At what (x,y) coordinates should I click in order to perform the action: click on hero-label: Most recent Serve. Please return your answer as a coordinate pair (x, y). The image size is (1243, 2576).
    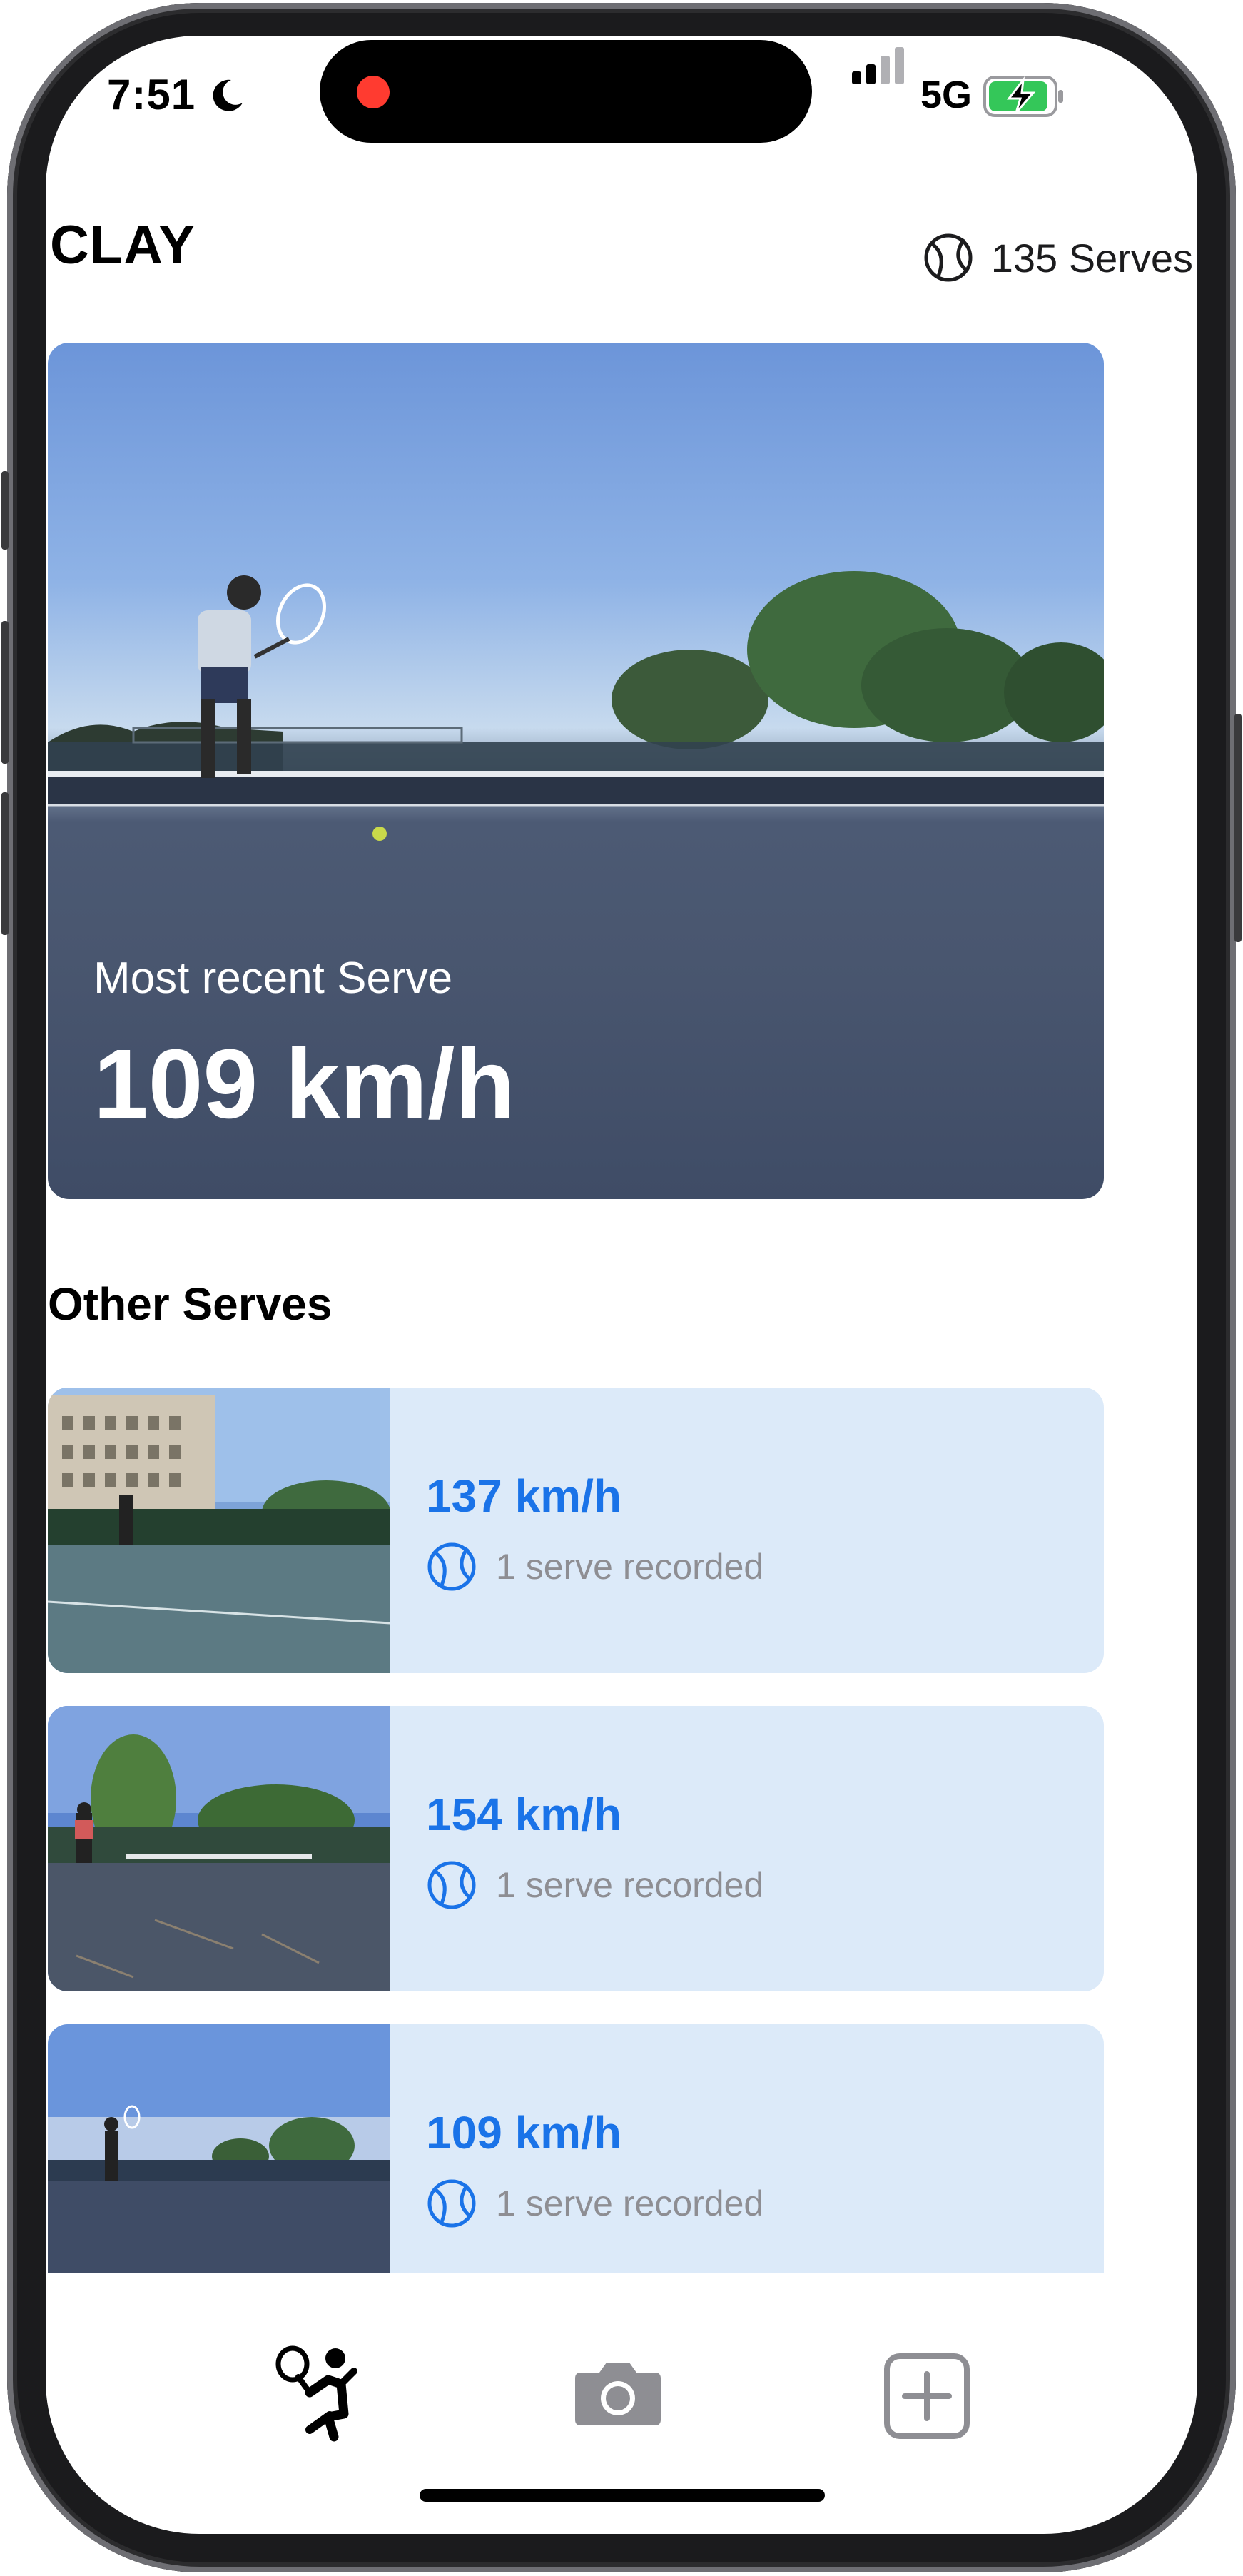
    Looking at the image, I should click on (273, 978).